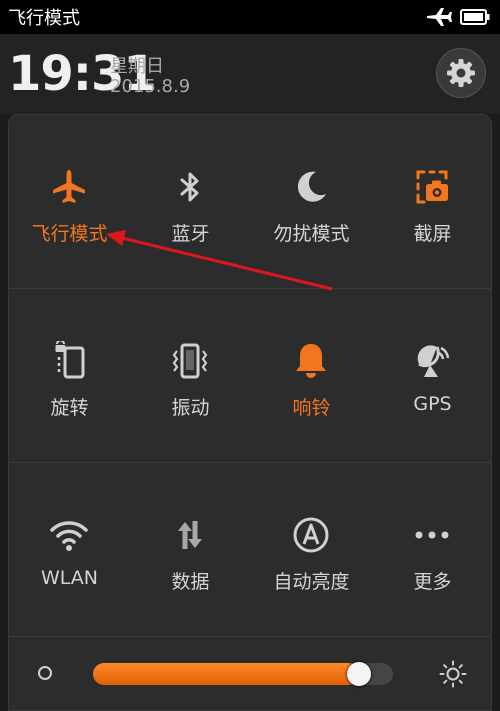  I want to click on toggle-screenshot: 截屏, so click(431, 202).